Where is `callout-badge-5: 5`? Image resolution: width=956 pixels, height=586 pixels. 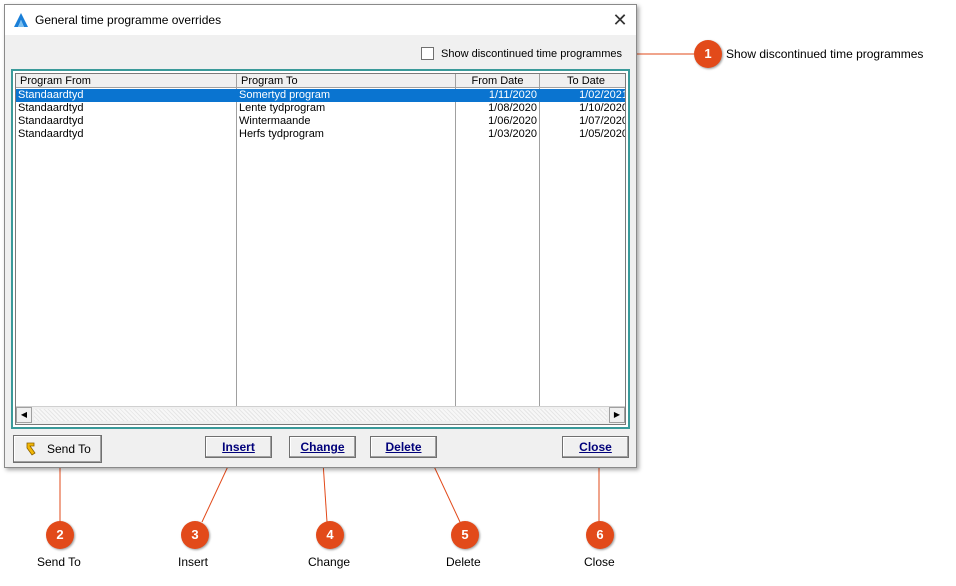 callout-badge-5: 5 is located at coordinates (465, 535).